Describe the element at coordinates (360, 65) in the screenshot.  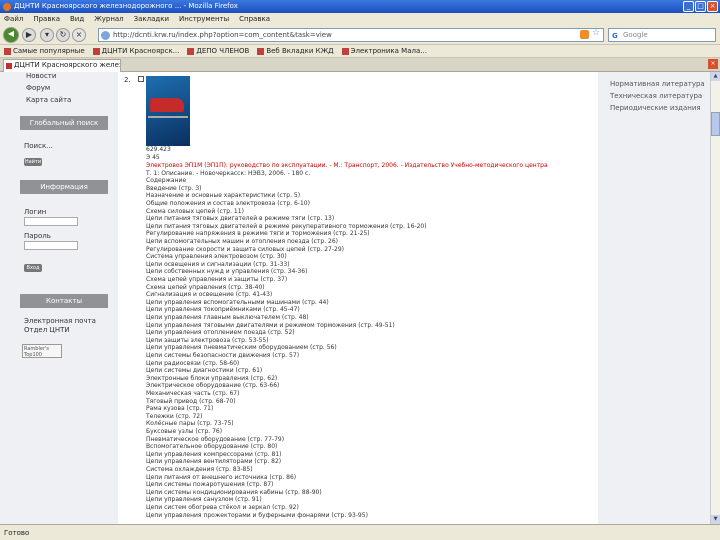
I see `tab-bar: ДЦНТИ Красноярского железнод... ×` at that location.